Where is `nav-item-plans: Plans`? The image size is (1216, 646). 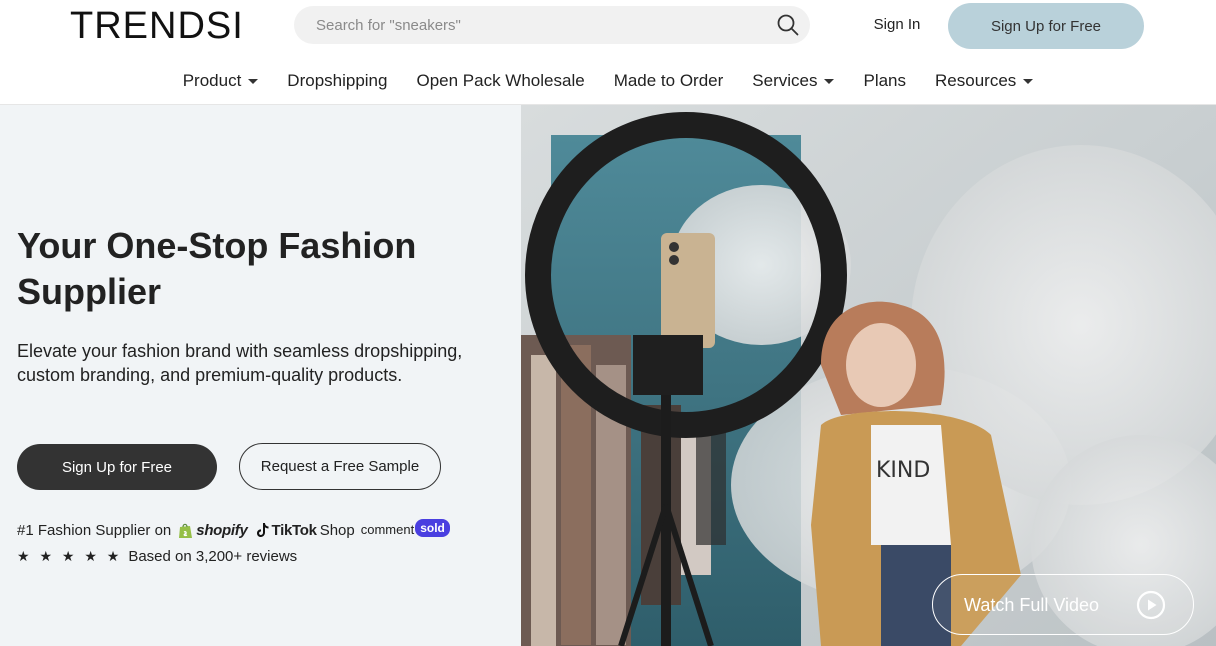 nav-item-plans: Plans is located at coordinates (884, 81).